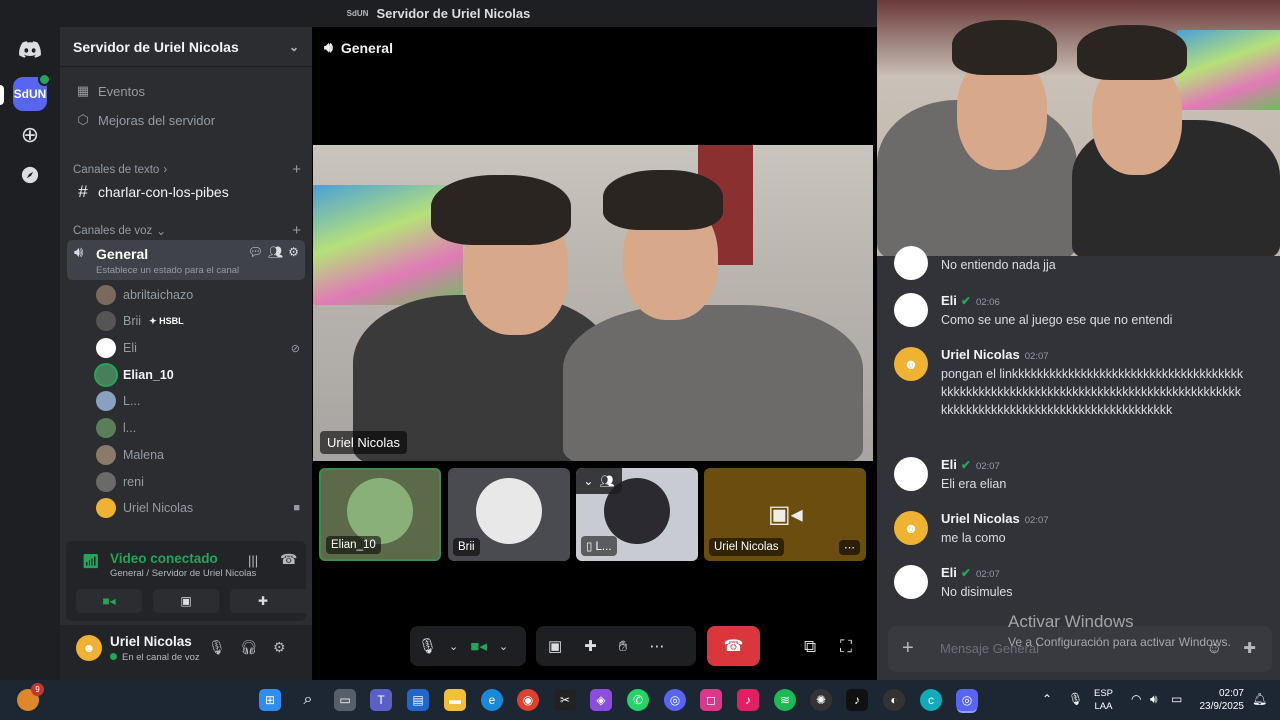  Describe the element at coordinates (186, 120) in the screenshot. I see `sidebar-item-boosts: ⬡ Mejoras del servidor` at that location.